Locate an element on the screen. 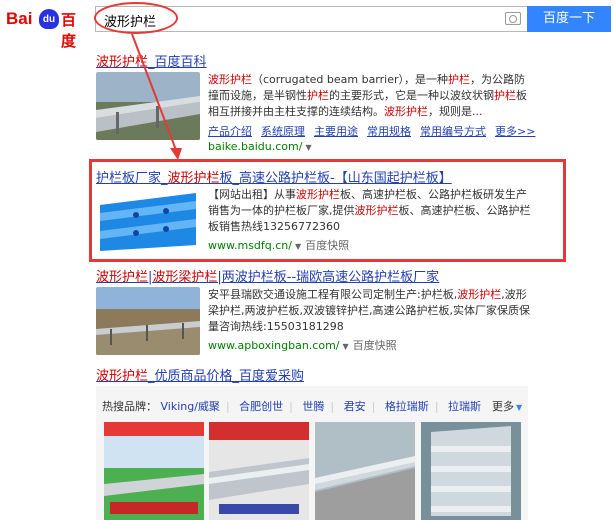 The height and width of the screenshot is (520, 615). search-button: 百度一下 is located at coordinates (569, 19).